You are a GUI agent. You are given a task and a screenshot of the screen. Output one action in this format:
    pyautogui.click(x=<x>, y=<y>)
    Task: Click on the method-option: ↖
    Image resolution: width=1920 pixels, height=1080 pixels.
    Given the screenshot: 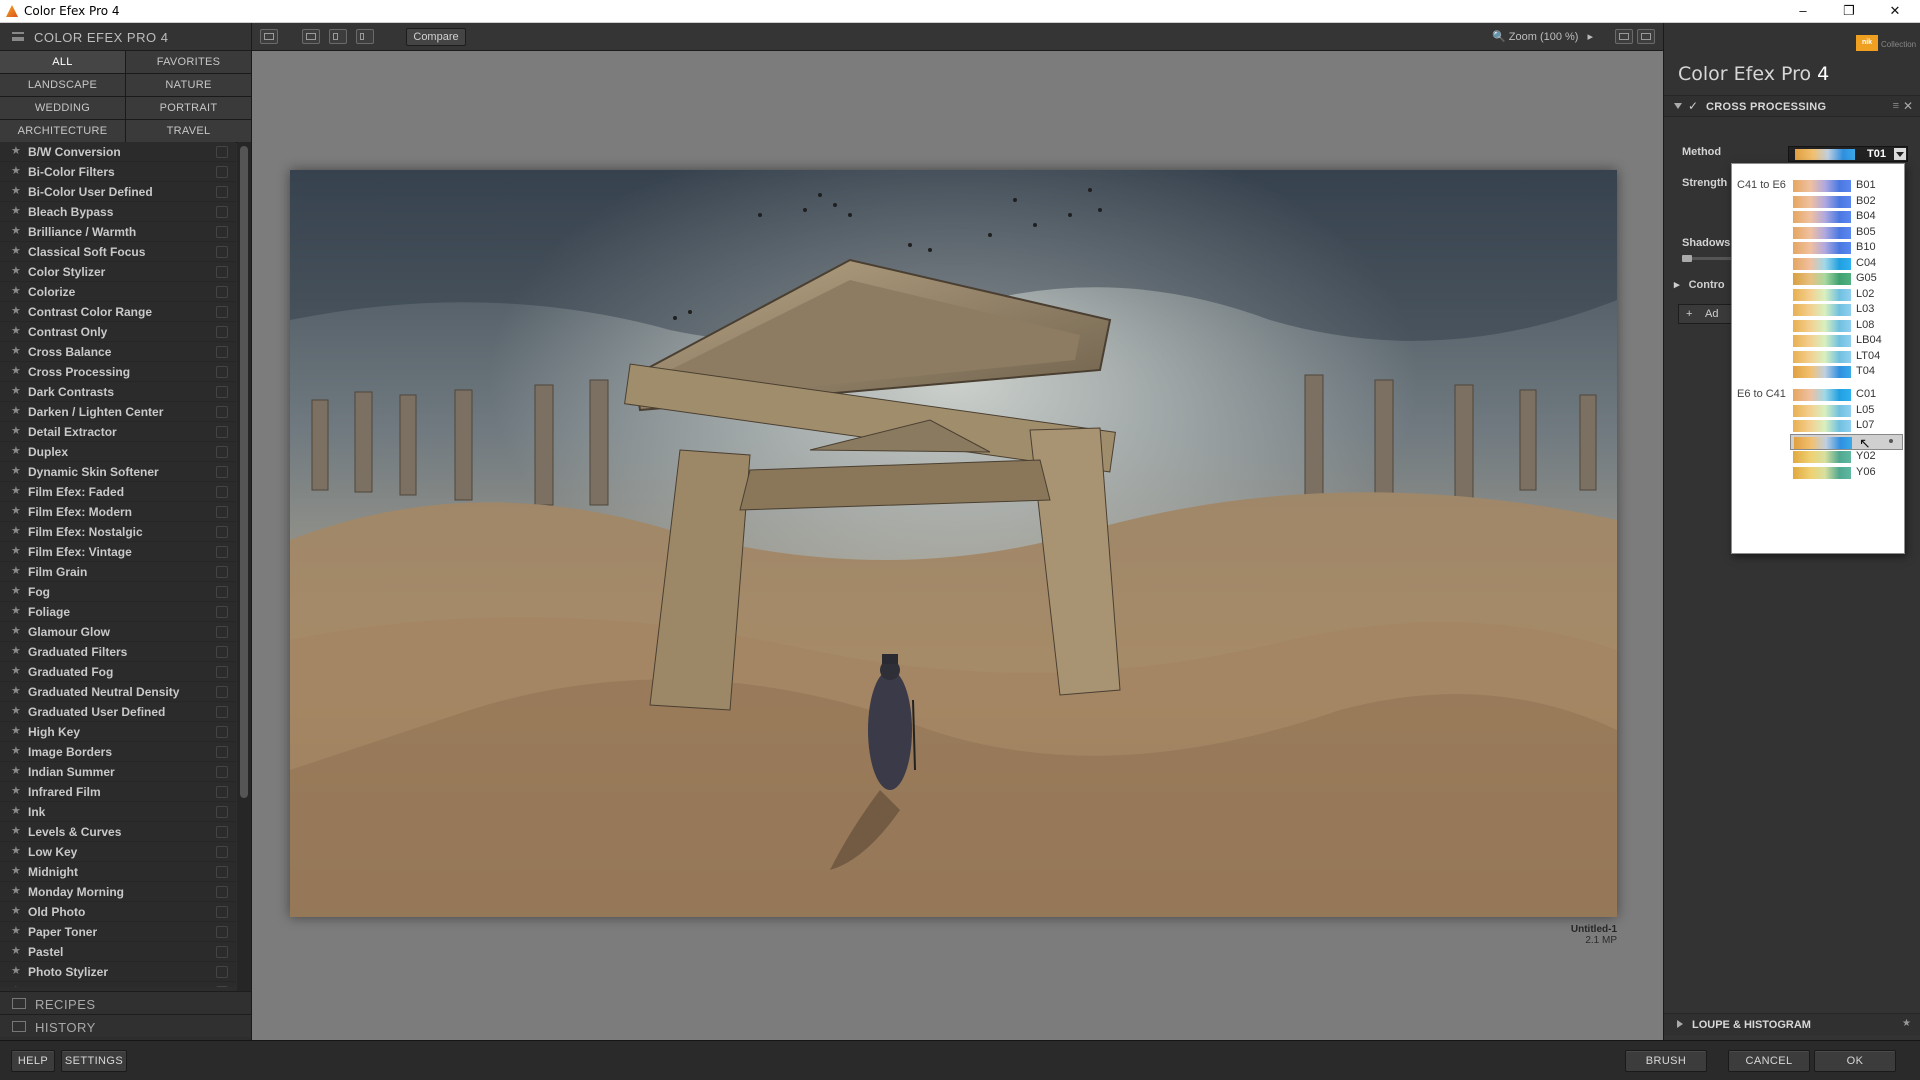 What is the action you would take?
    pyautogui.click(x=1846, y=442)
    